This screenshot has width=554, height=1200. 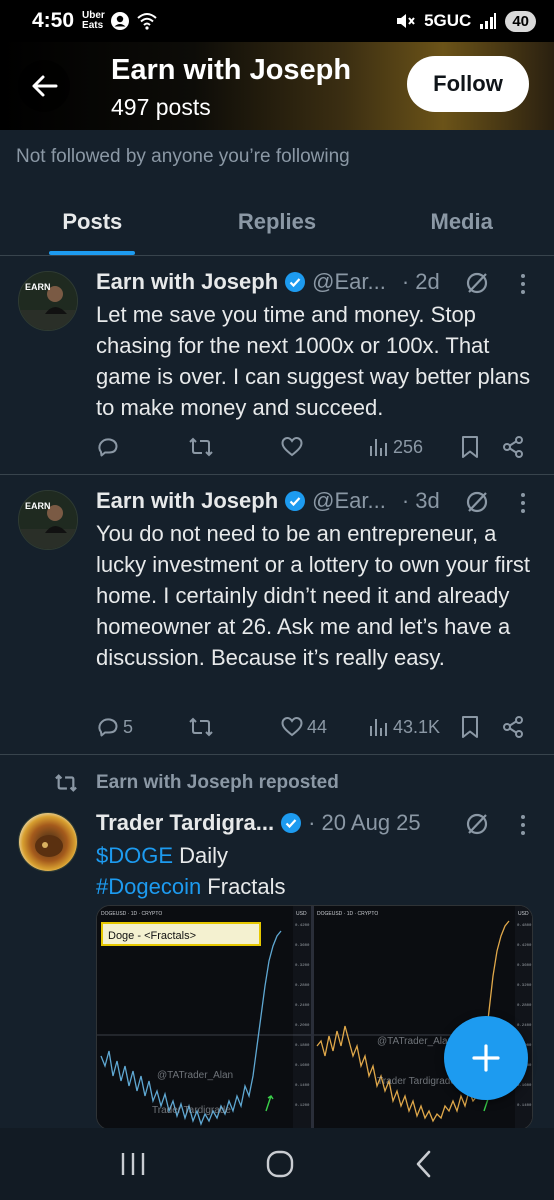 I want to click on tab-media: Media, so click(x=461, y=221).